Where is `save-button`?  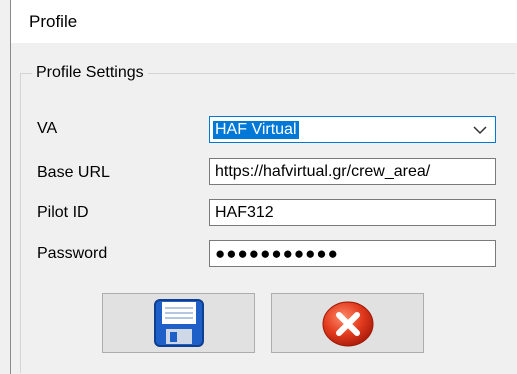
save-button is located at coordinates (178, 323).